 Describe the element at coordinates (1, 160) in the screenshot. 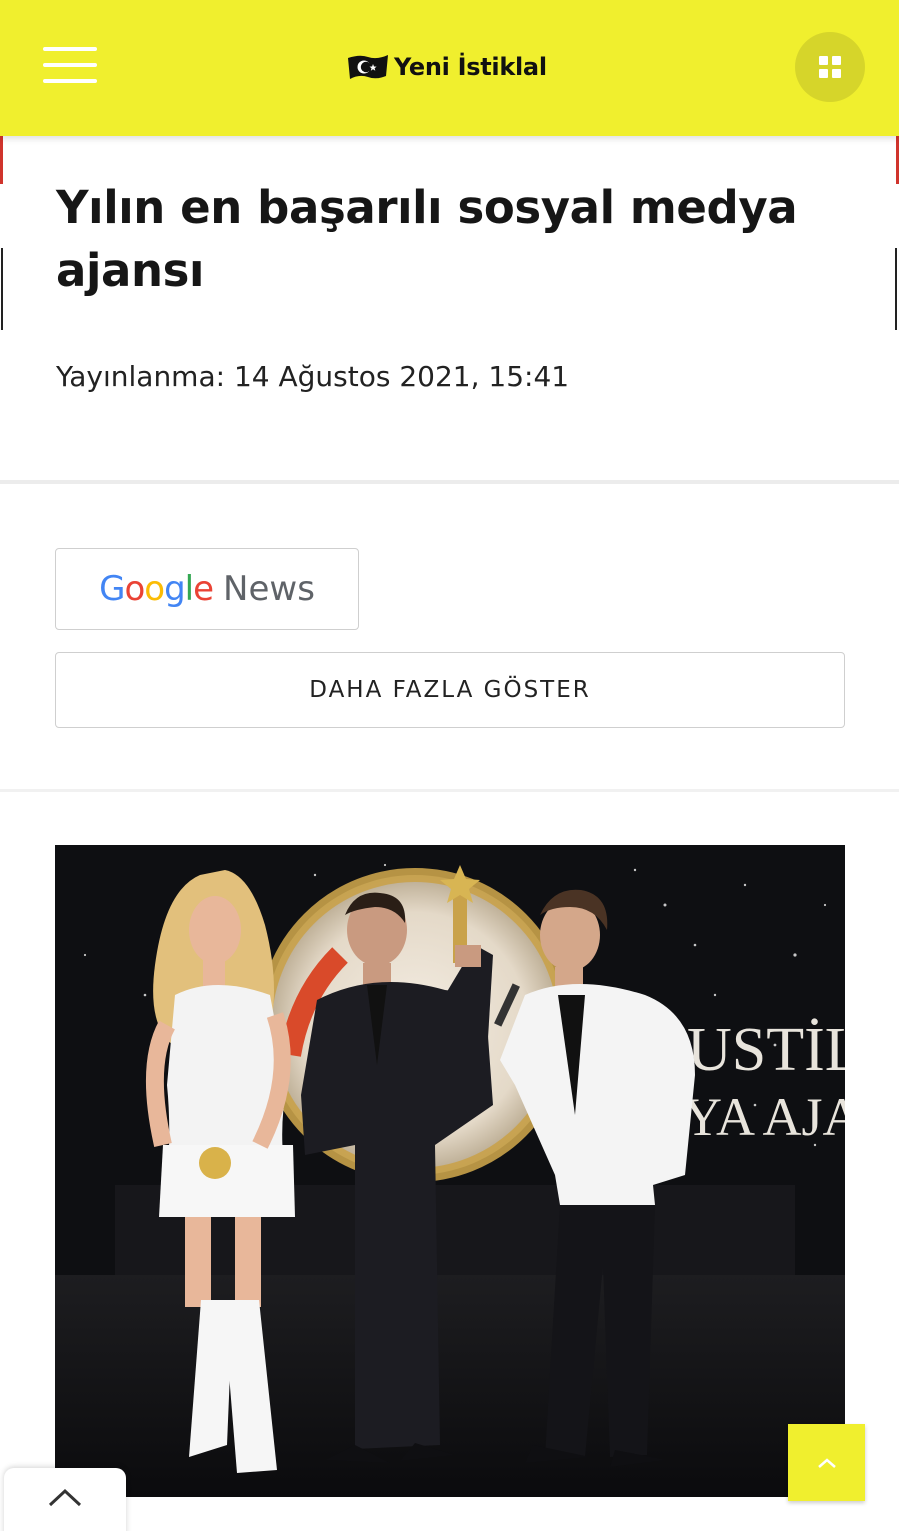

I see `page-edge-accent` at that location.